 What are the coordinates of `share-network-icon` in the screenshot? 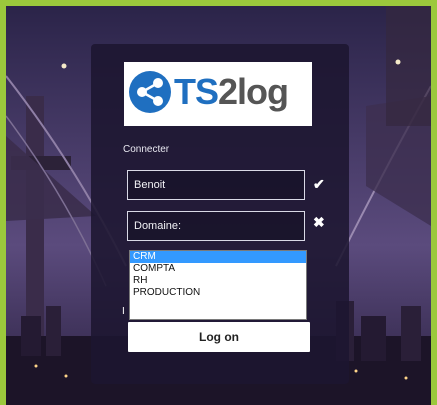 It's located at (150, 92).